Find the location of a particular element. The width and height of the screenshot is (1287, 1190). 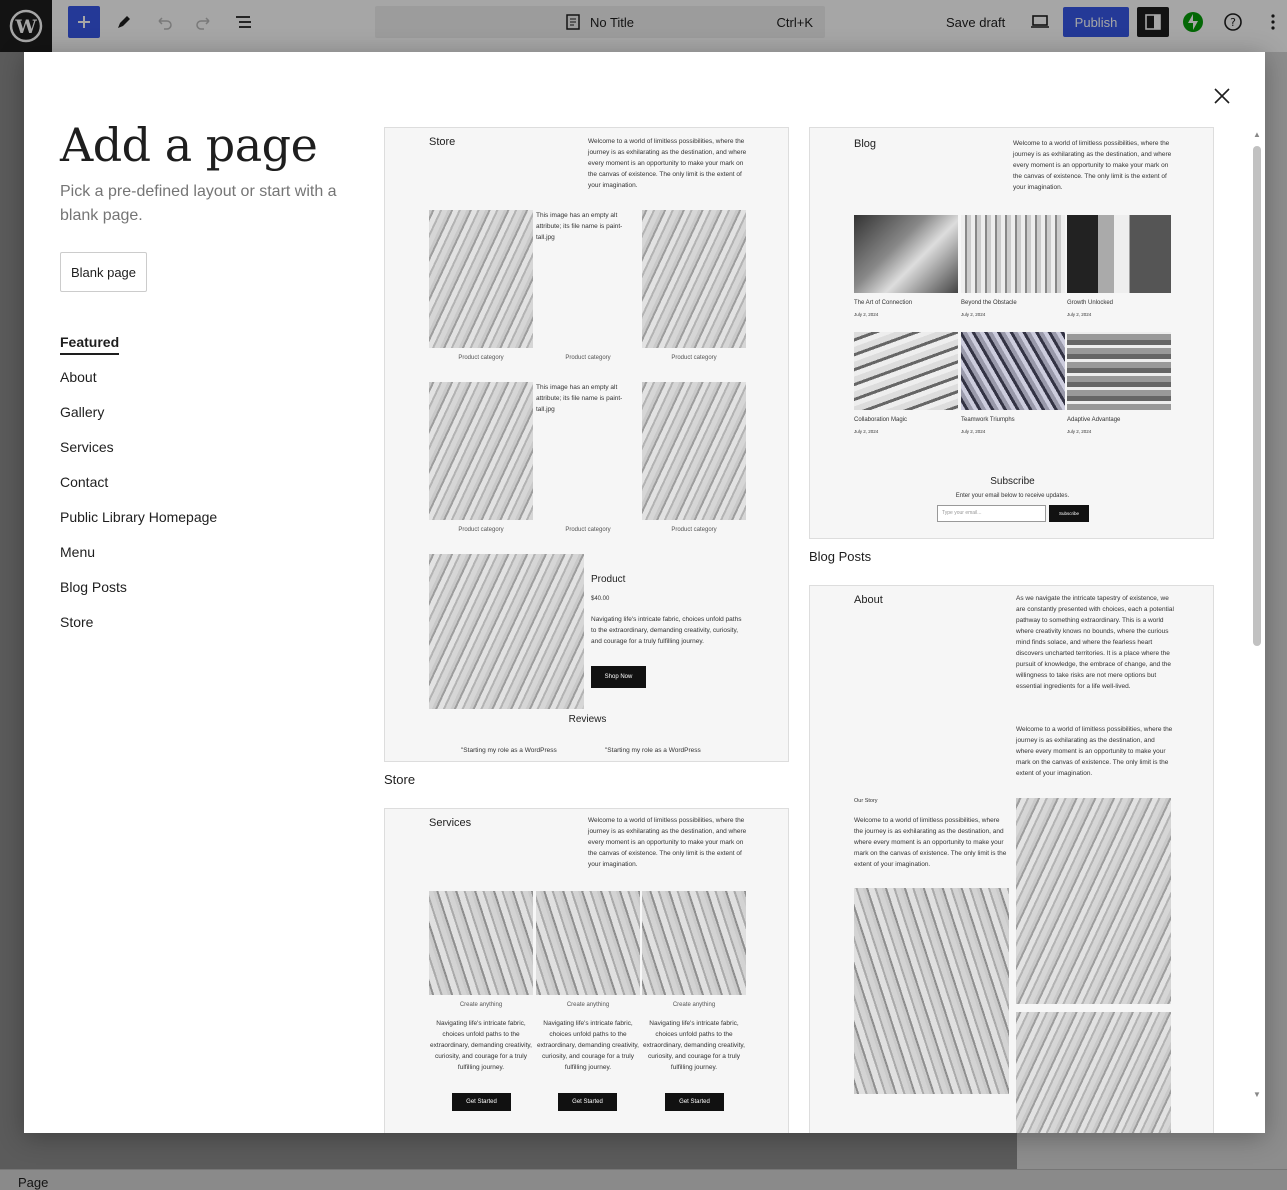

scroll-down-icon: ▼ is located at coordinates (1257, 1094).